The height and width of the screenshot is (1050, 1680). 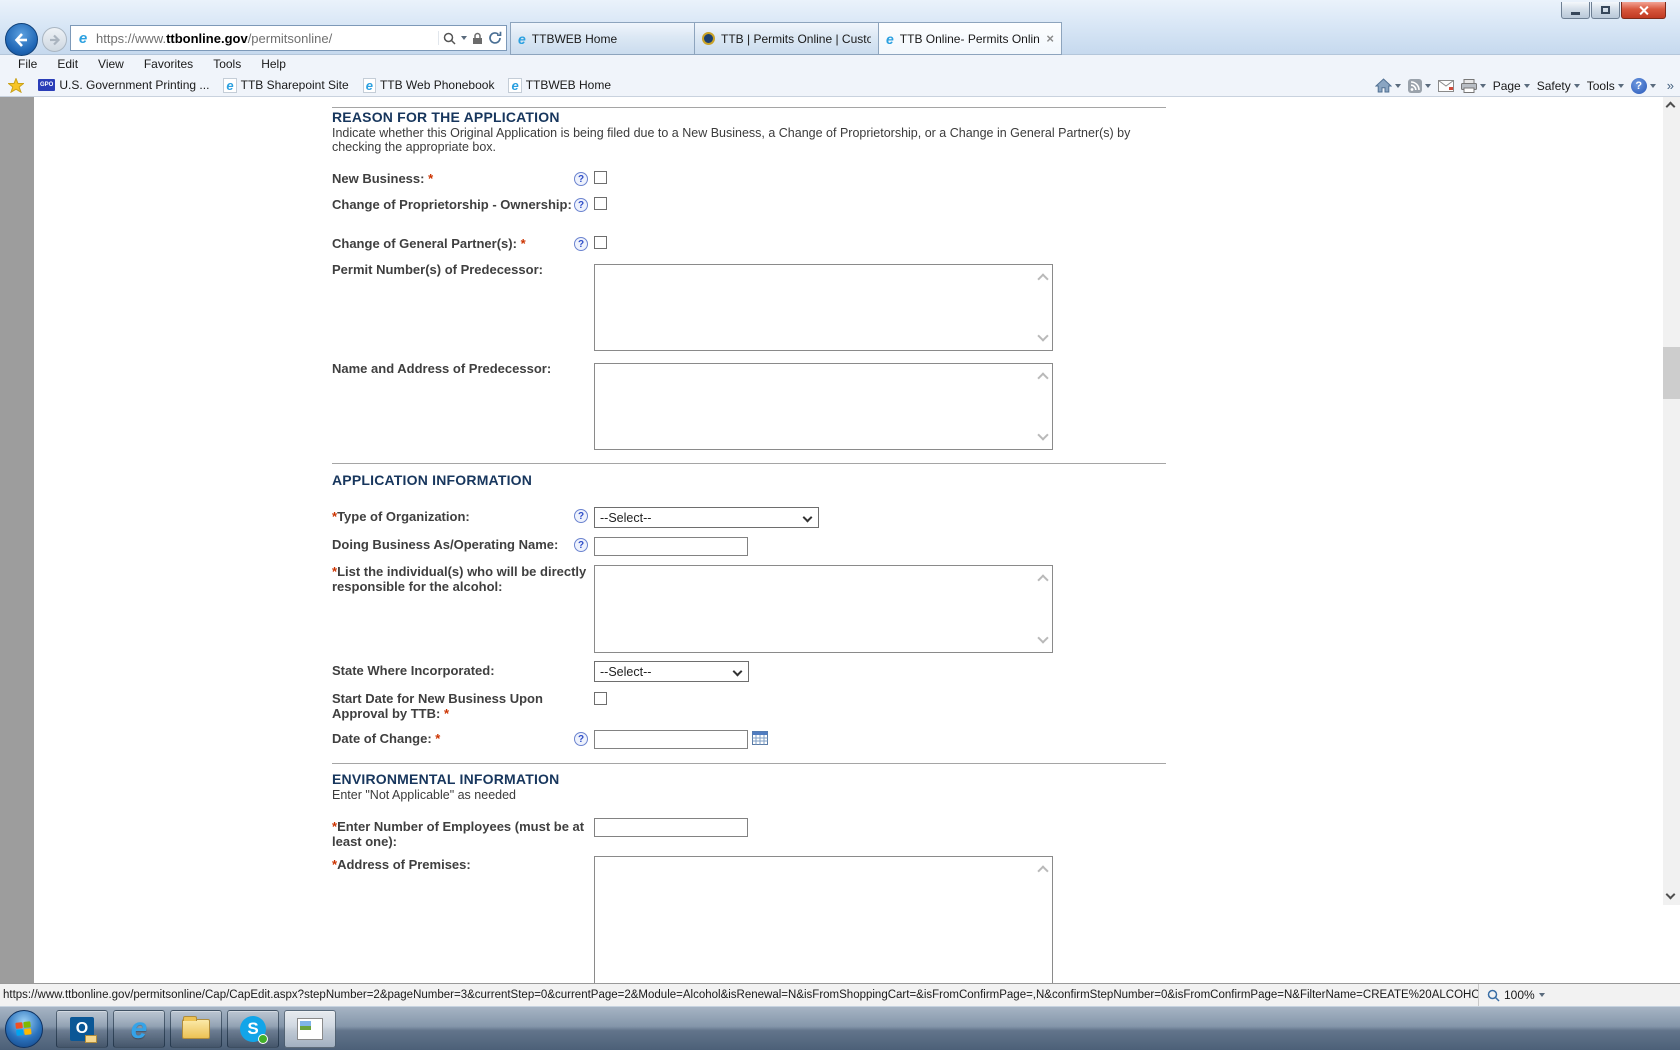 I want to click on maximize-button, so click(x=1605, y=10).